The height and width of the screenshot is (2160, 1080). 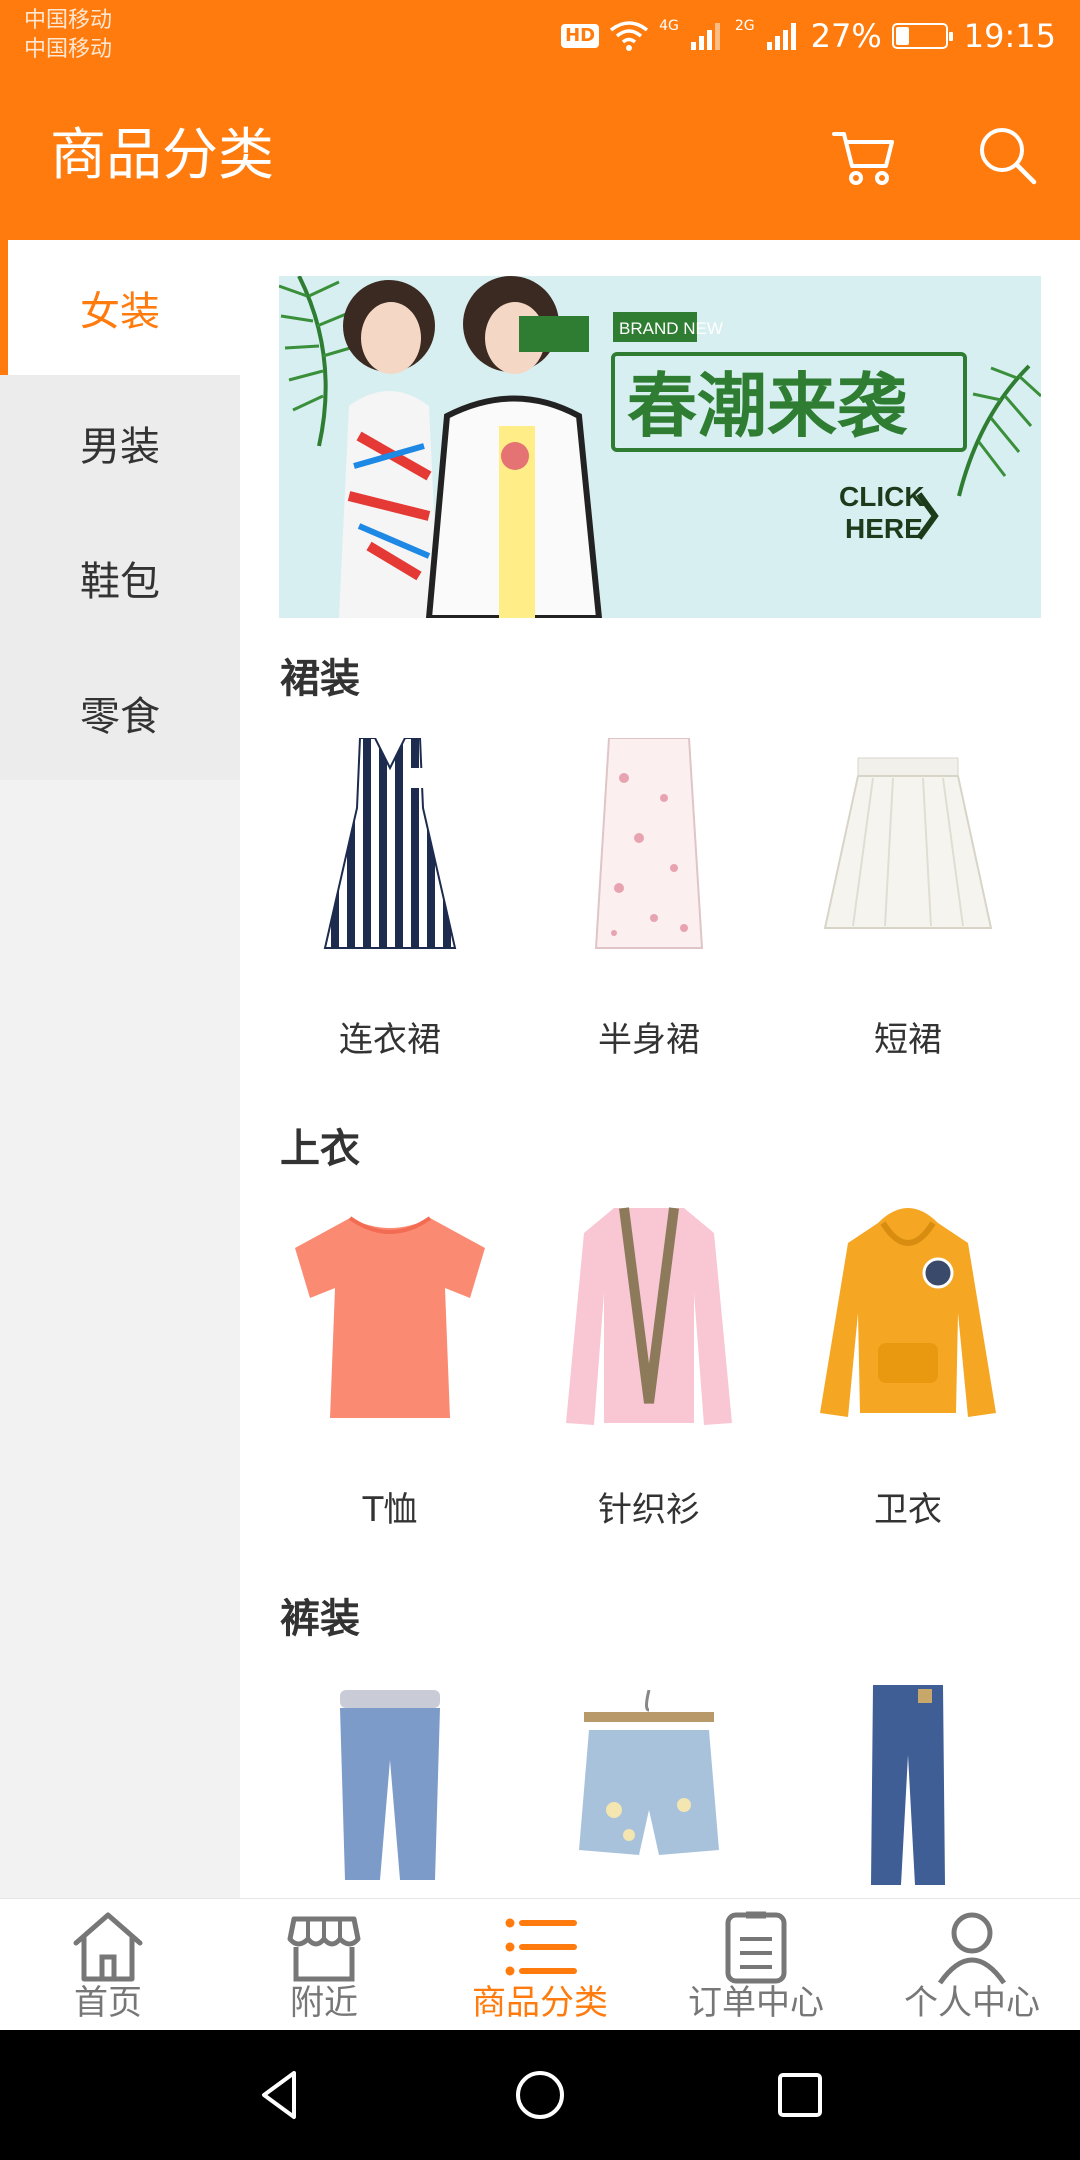 What do you see at coordinates (162, 155) in the screenshot?
I see `page-title: 商品分类` at bounding box center [162, 155].